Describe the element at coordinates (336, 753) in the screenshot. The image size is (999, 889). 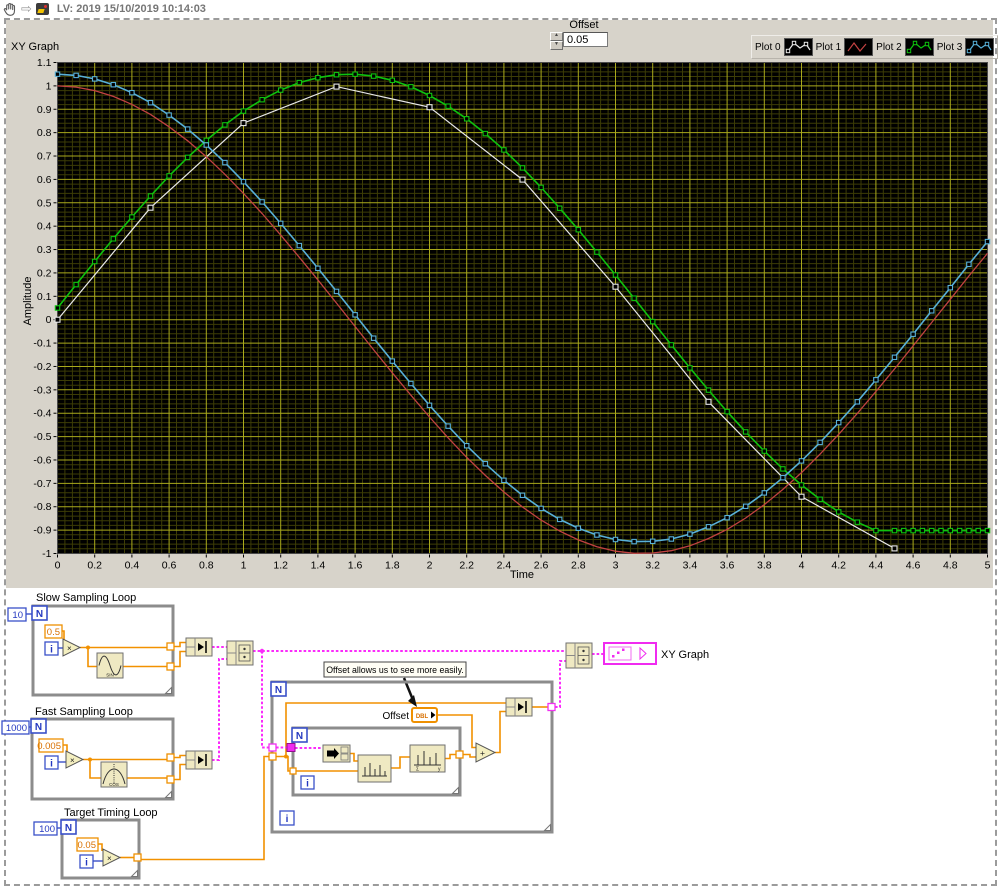
I see `unbundle-node` at that location.